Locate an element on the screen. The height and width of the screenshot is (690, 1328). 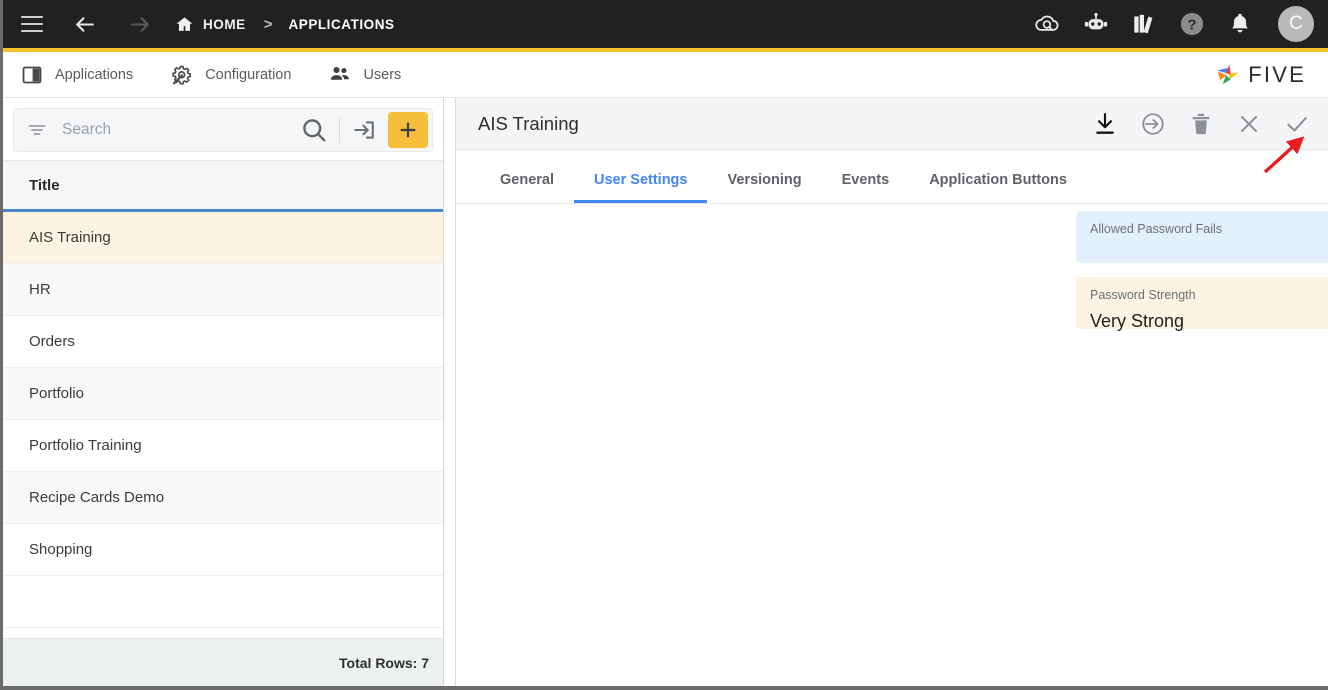
topbar-actions: ? C is located at coordinates (1174, 24).